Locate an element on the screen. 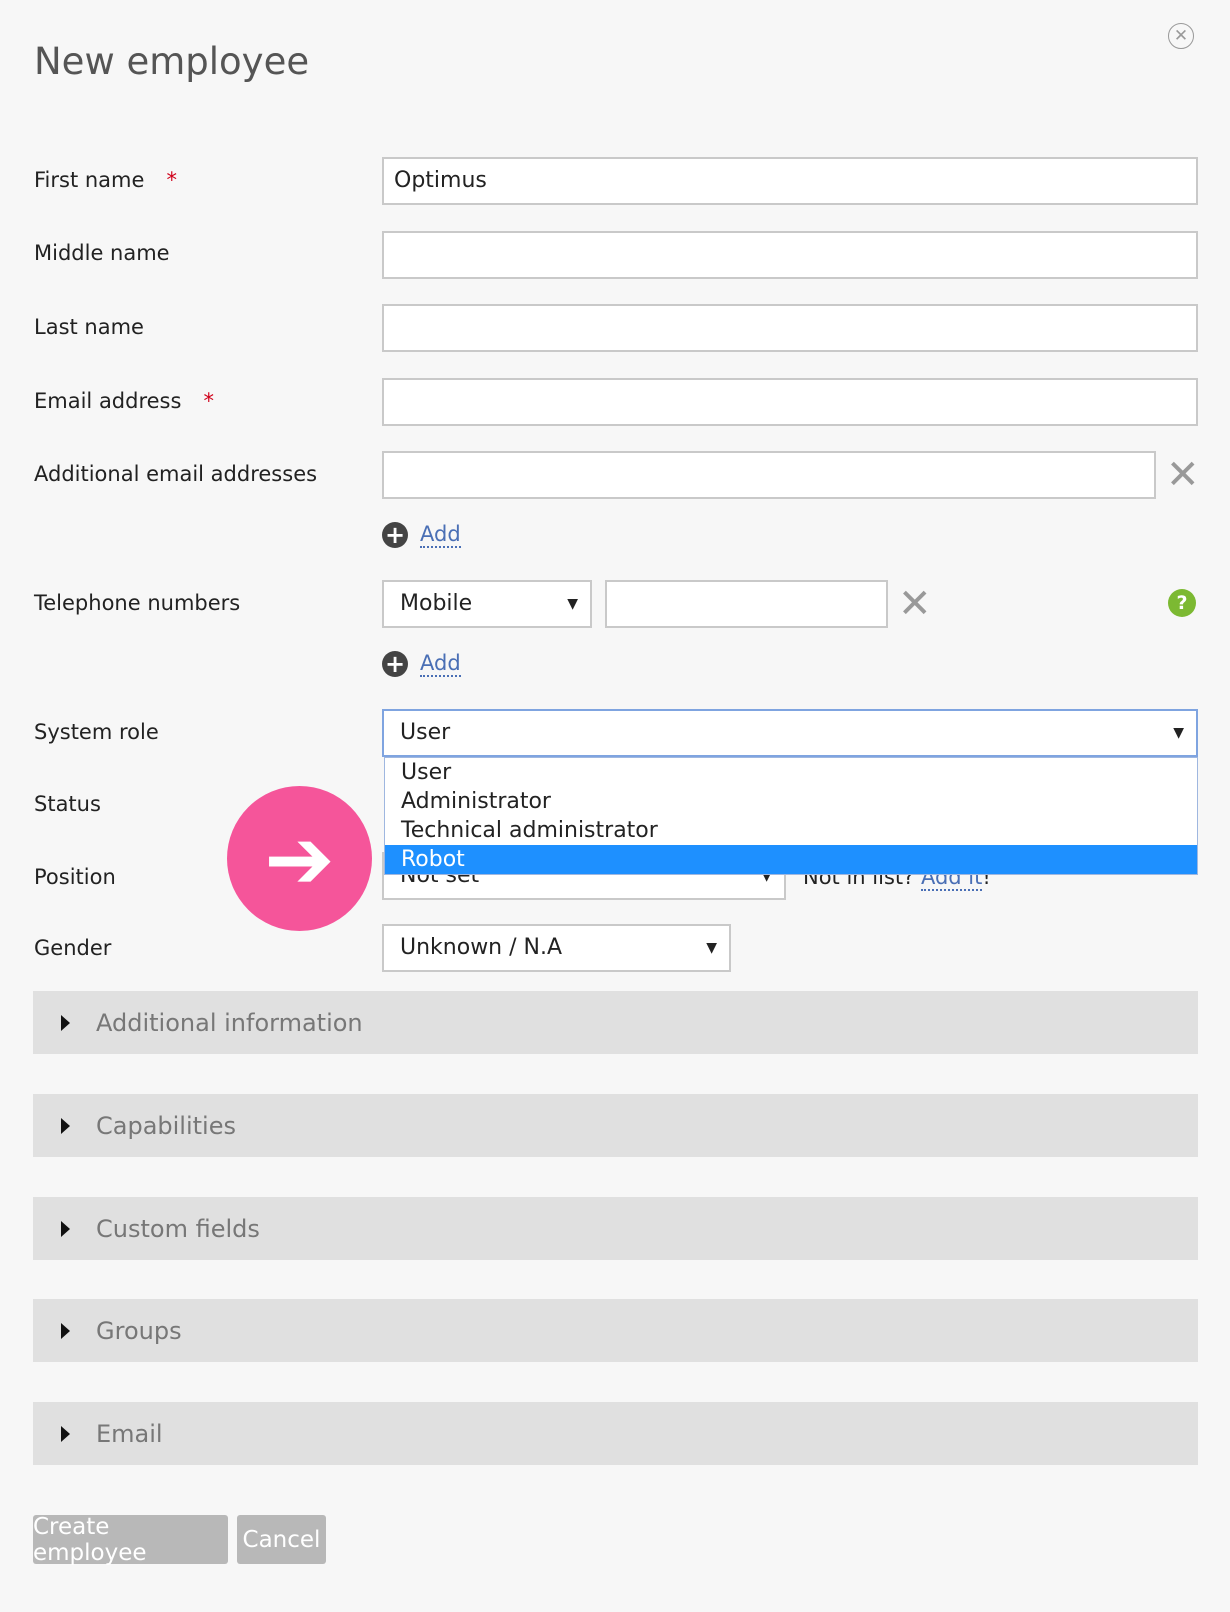 This screenshot has height=1612, width=1230. first-name-input: Optimus is located at coordinates (790, 181).